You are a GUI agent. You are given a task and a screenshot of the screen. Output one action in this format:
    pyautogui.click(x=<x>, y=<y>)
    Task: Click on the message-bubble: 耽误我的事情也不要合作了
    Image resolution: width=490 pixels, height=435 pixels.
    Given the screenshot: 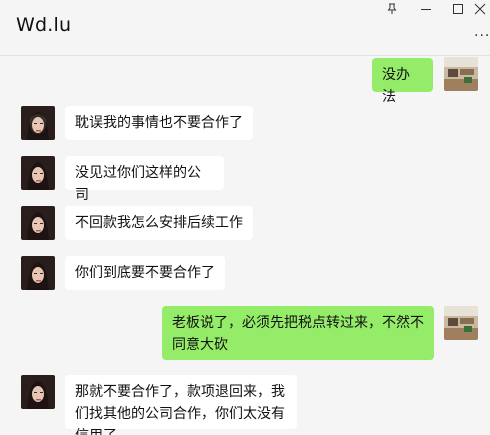 What is the action you would take?
    pyautogui.click(x=159, y=123)
    